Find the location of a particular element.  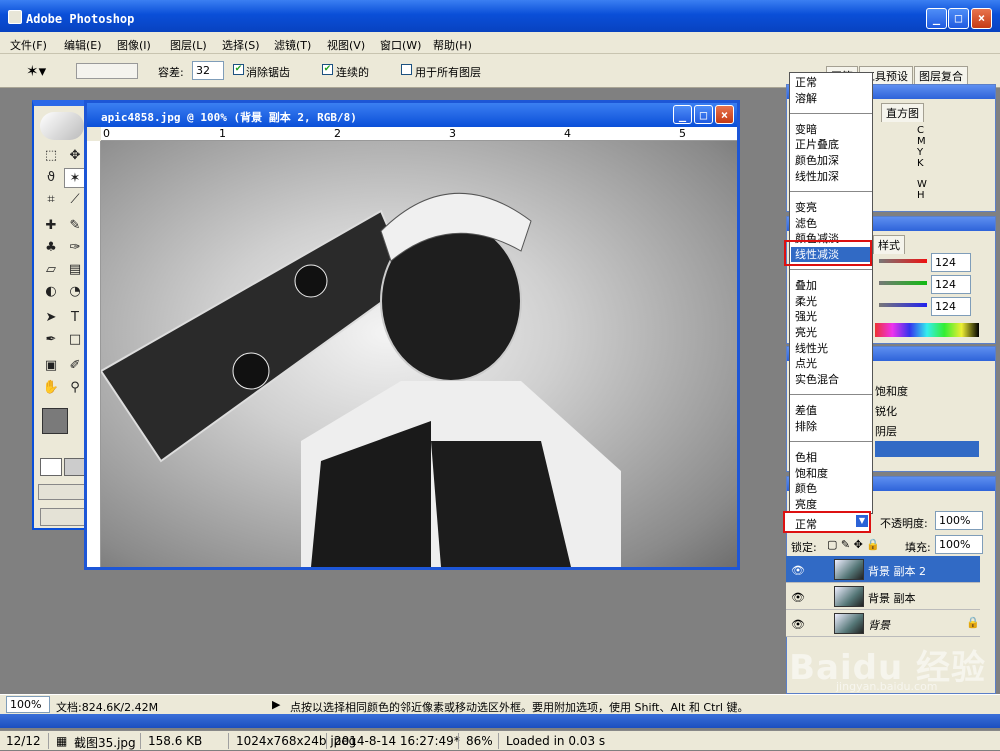

layer-row: 👁 背景 副本 2 is located at coordinates (883, 569).